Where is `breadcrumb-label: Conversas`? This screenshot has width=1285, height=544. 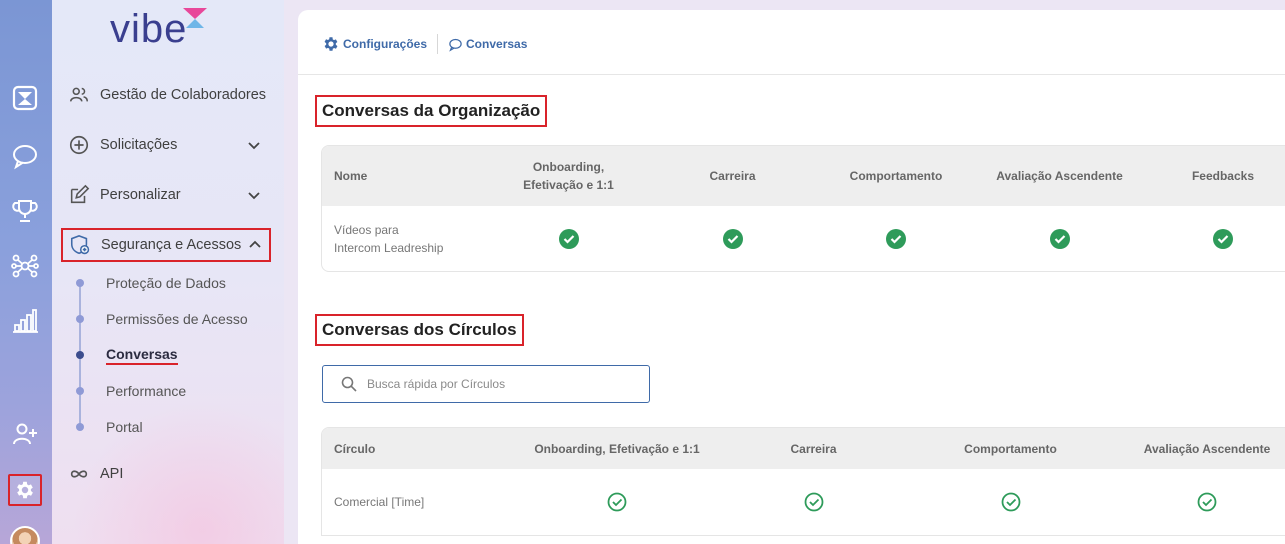 breadcrumb-label: Conversas is located at coordinates (497, 44).